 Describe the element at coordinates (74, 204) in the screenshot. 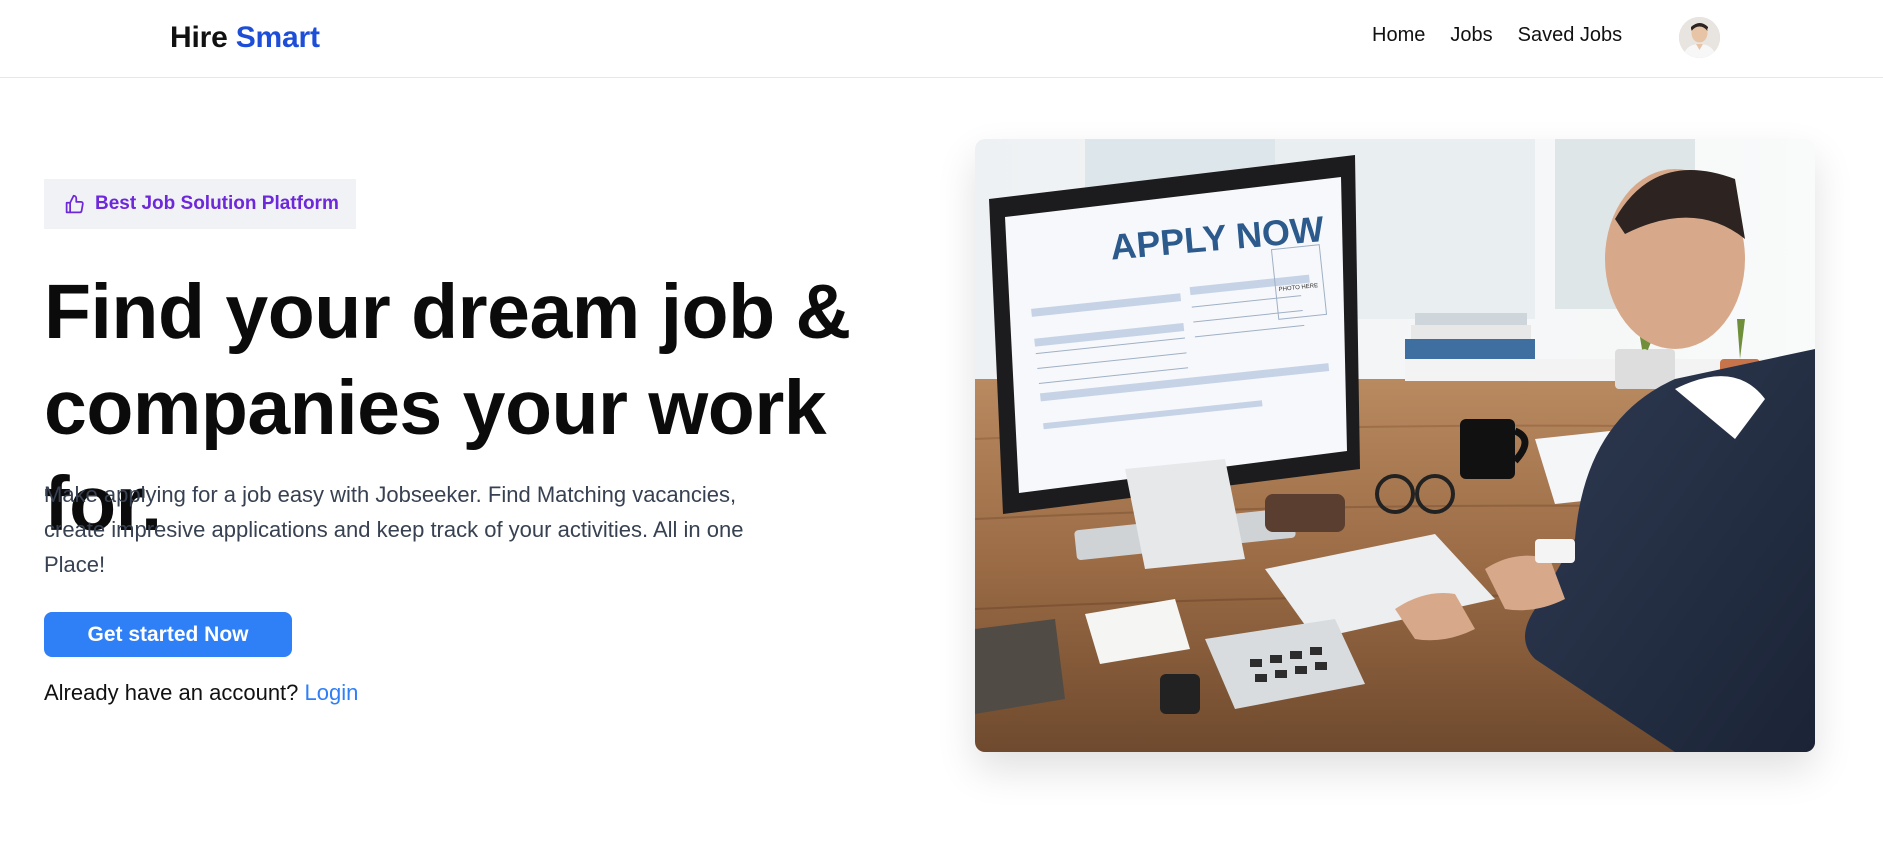

I see `thumbs-up-icon` at that location.